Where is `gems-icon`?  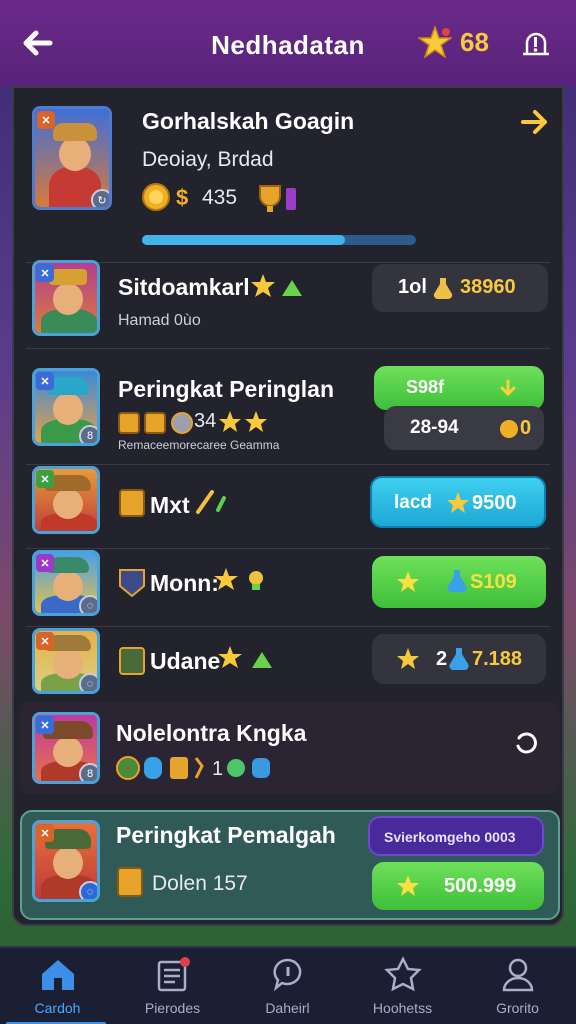
gems-icon is located at coordinates (248, 768).